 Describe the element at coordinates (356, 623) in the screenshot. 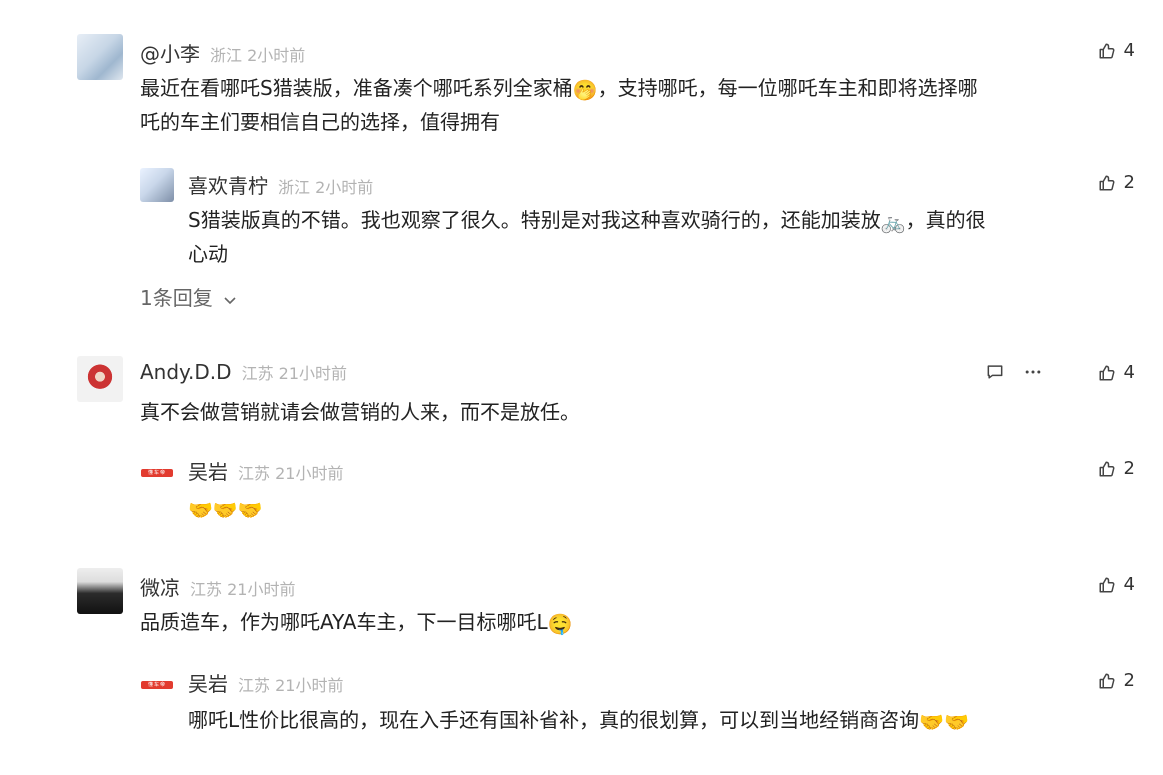

I see `comment-text: 品质造车，作为哪吒AYA车主，下一目标哪吒L🤤` at that location.